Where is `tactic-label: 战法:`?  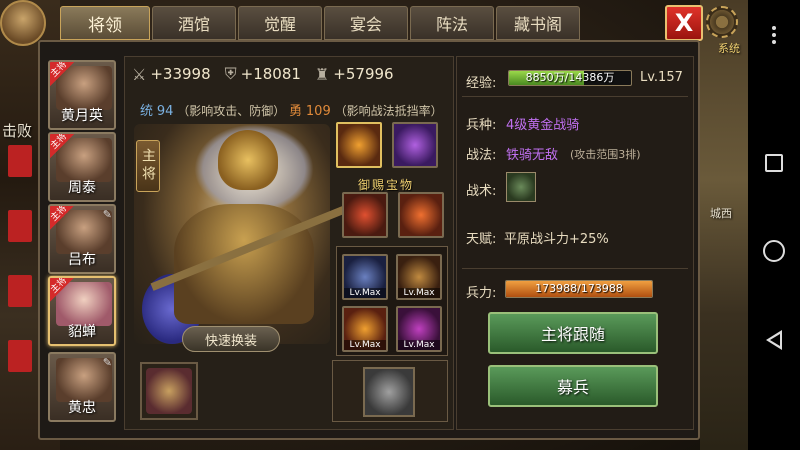 tactic-label: 战法: is located at coordinates (481, 155).